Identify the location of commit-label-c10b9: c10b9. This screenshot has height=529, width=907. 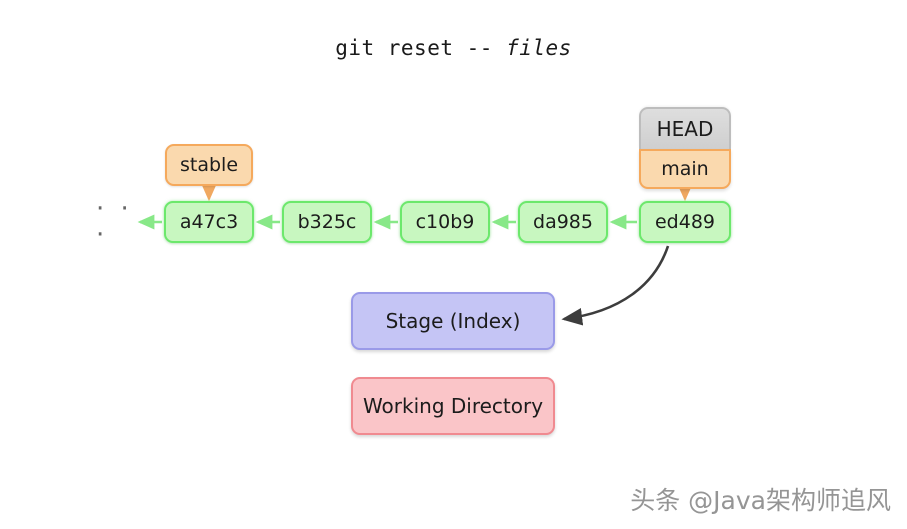
(445, 222).